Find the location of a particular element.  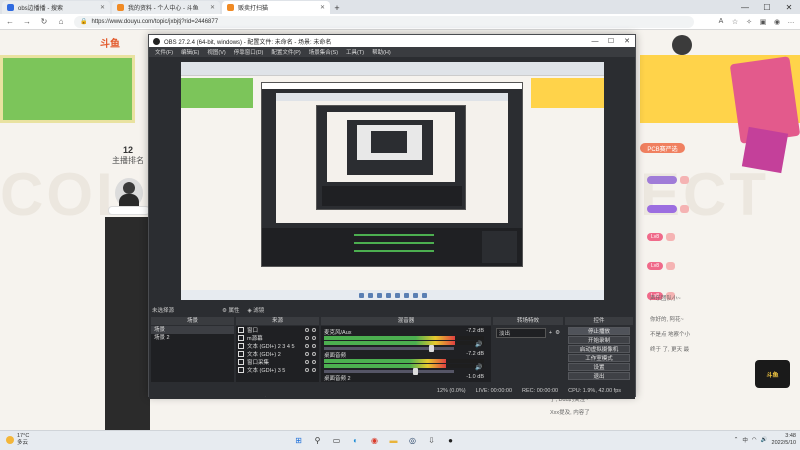

steam-icon: ◎ is located at coordinates (412, 440).